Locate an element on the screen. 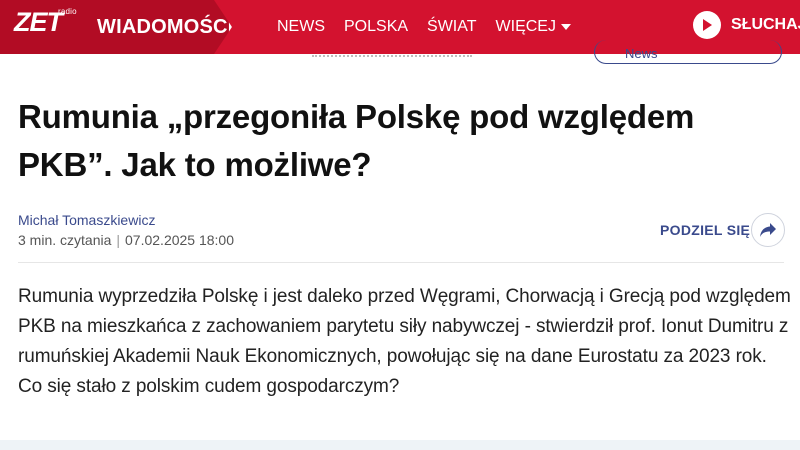  site-logo: ZET is located at coordinates (38, 22).